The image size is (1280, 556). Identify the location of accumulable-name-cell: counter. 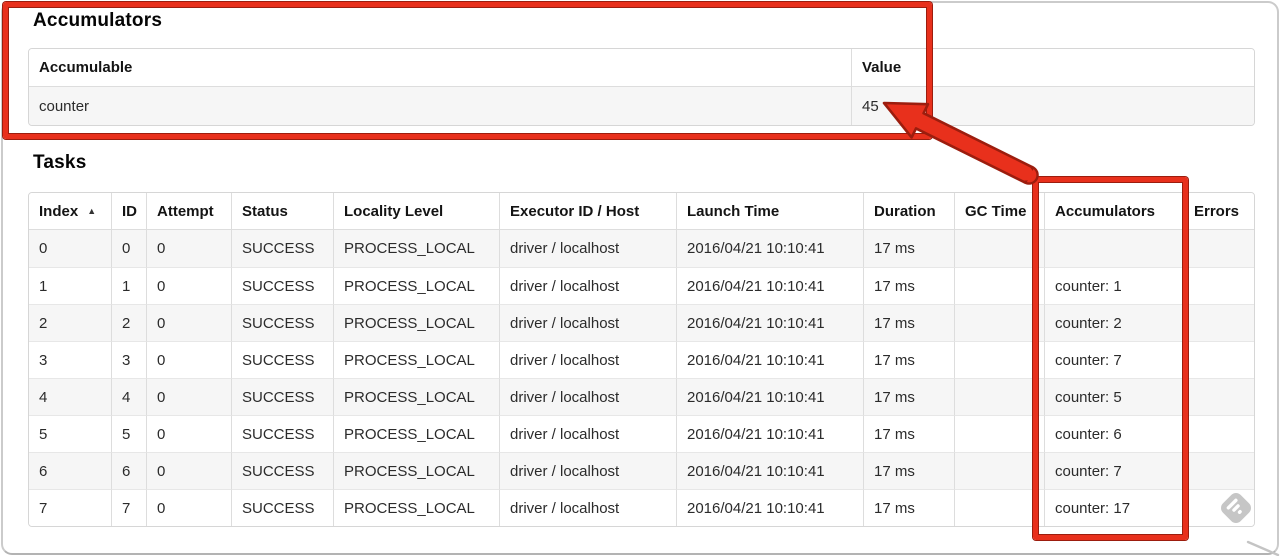
(440, 106).